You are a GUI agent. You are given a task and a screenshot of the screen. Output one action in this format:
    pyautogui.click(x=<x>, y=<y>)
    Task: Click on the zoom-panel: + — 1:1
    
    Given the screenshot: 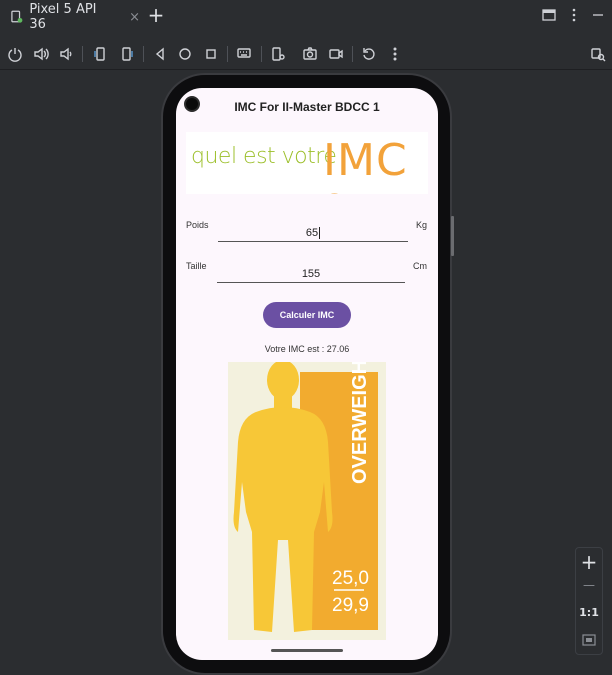 What is the action you would take?
    pyautogui.click(x=589, y=601)
    